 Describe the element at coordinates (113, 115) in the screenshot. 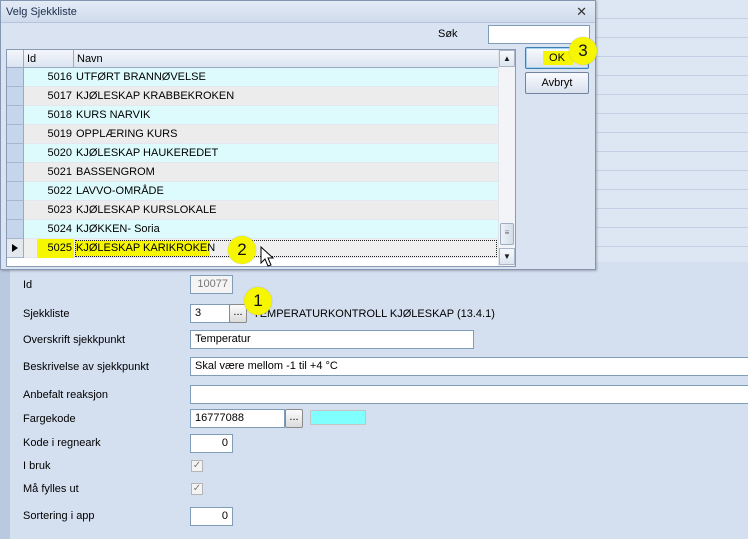

I see `cell-name: KURS NARVIK` at that location.